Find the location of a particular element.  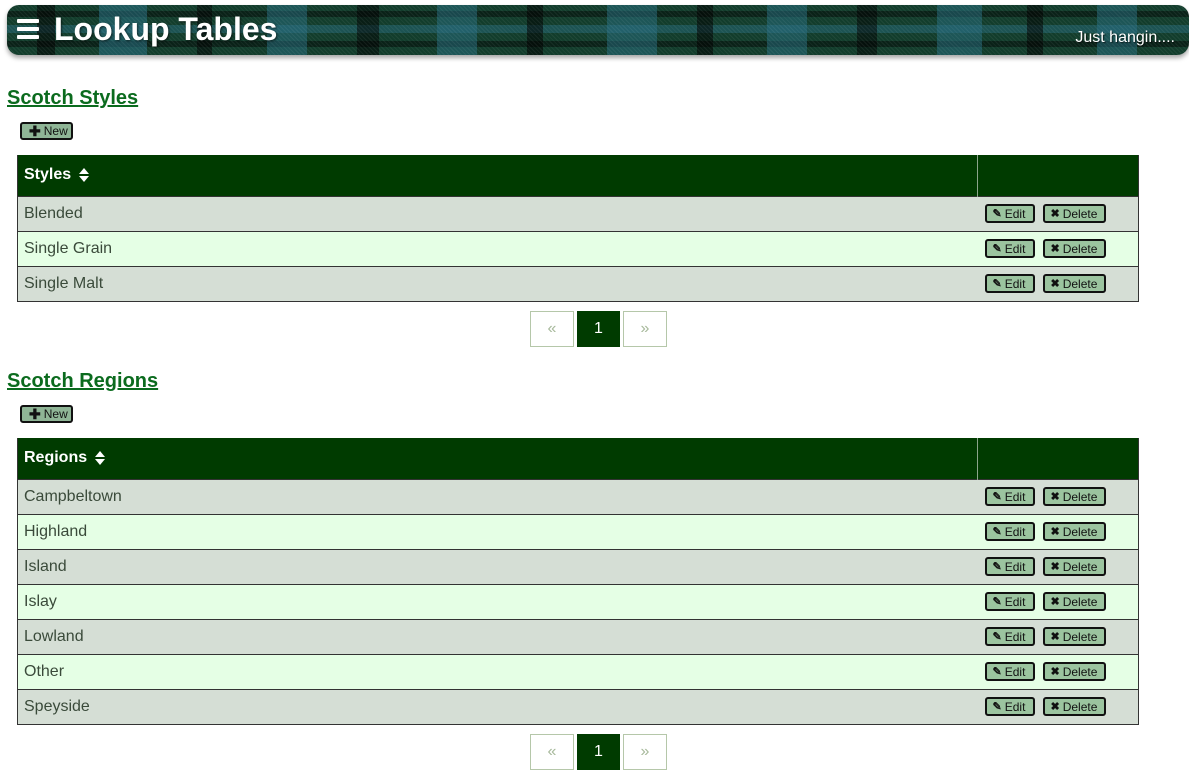

row-name-cell: Speyside is located at coordinates (497, 706).